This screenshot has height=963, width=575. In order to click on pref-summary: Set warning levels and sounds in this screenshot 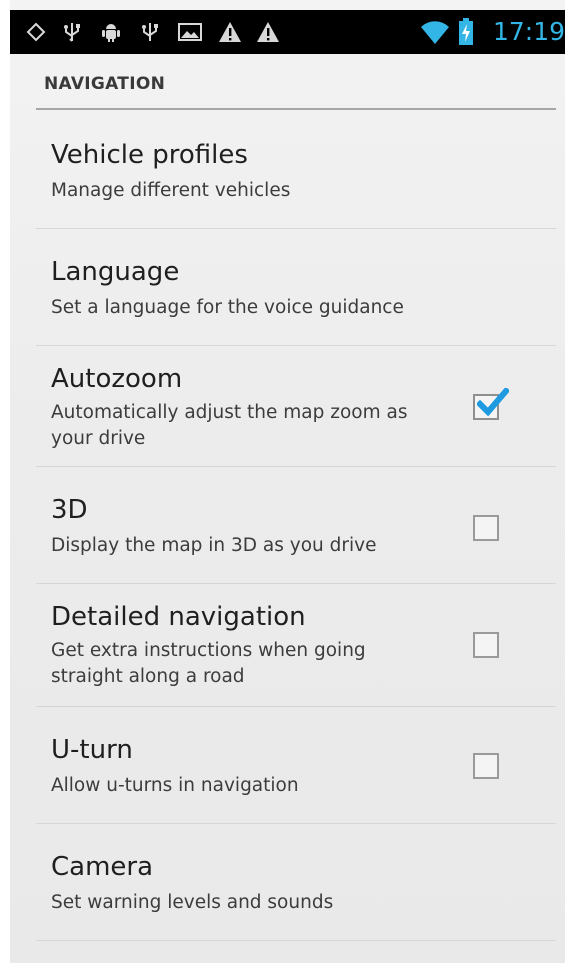, I will do `click(192, 902)`.